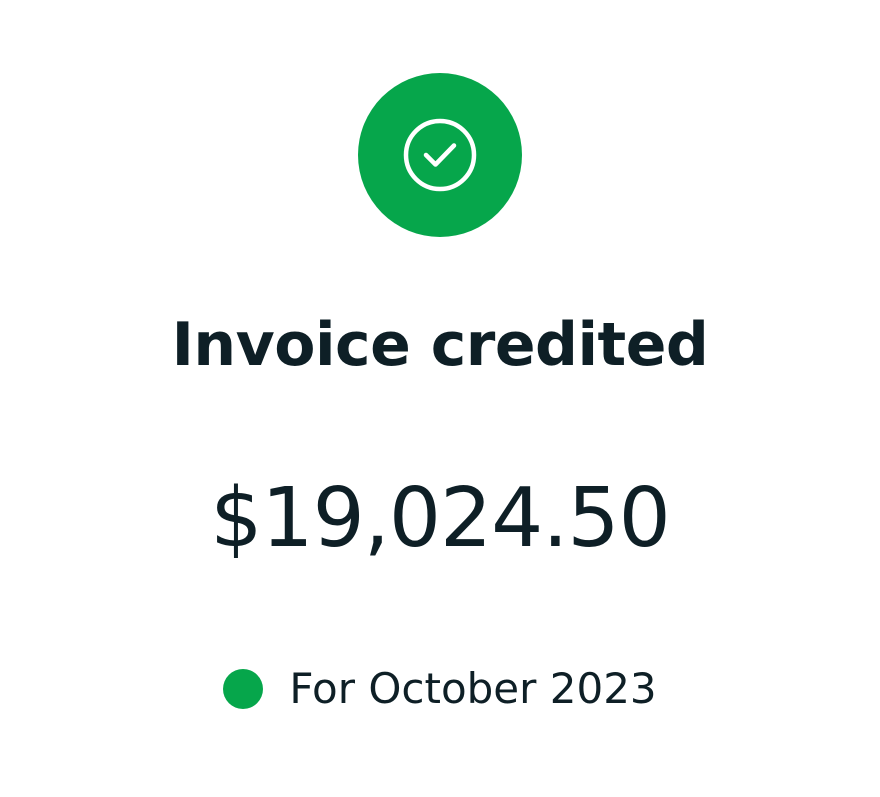 Image resolution: width=880 pixels, height=797 pixels. Describe the element at coordinates (440, 345) in the screenshot. I see `page-title: Invoice credited` at that location.